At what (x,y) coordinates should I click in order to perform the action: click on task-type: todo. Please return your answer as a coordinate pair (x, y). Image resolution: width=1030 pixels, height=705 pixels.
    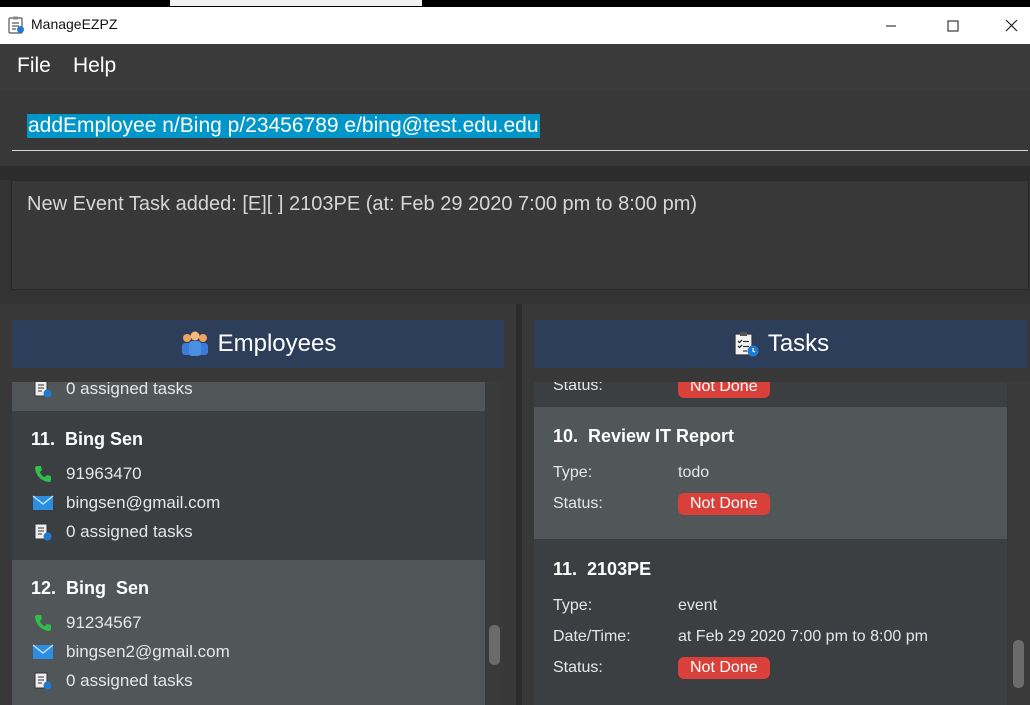
    Looking at the image, I should click on (694, 472).